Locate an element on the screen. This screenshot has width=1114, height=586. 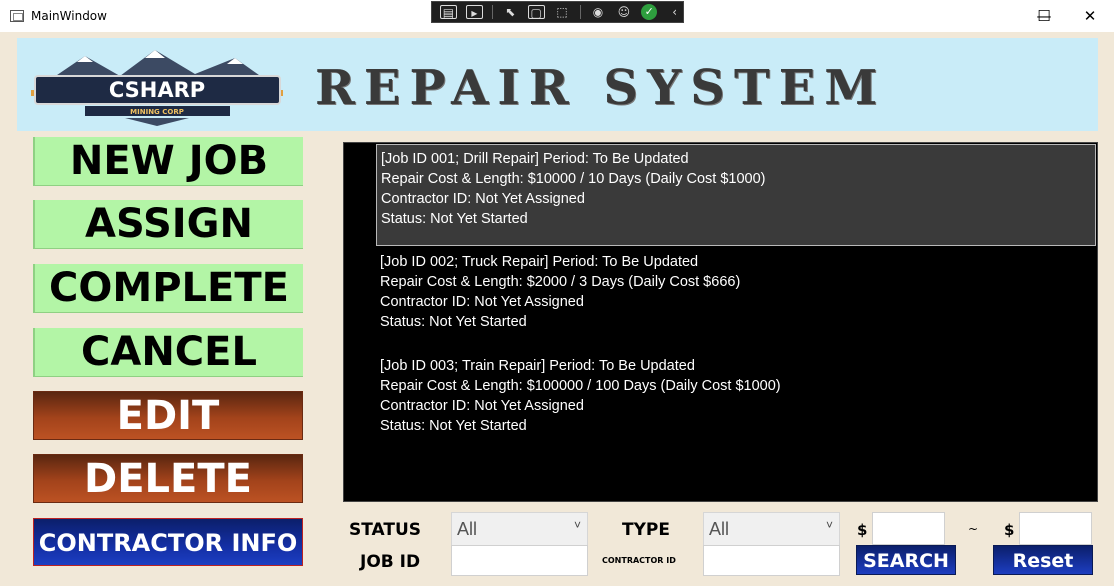
xaml-debug-toolbar: ▤ ▸ ⬉ ▢ ⬚ ◉ ☺ ✓ ‹ is located at coordinates (557, 12).